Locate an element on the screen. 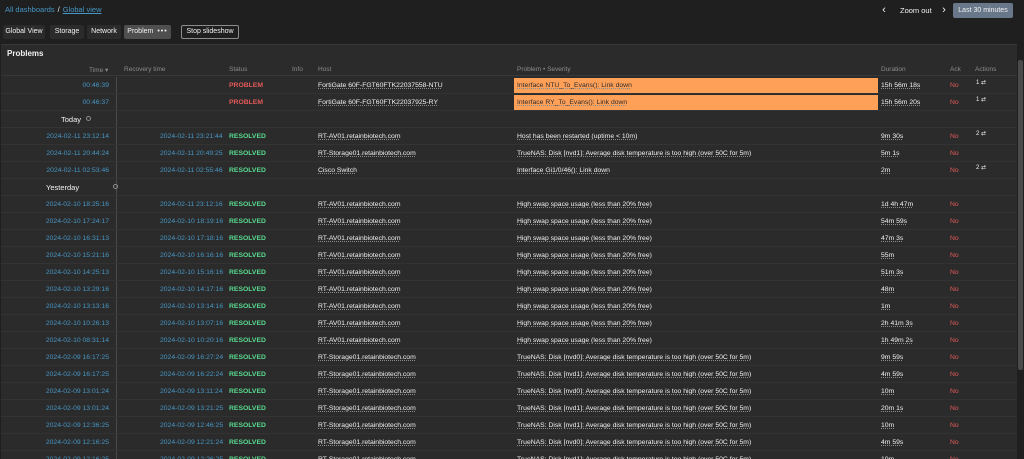  row-recovery-time: 2024-02-09 12:21:24 is located at coordinates (191, 442).